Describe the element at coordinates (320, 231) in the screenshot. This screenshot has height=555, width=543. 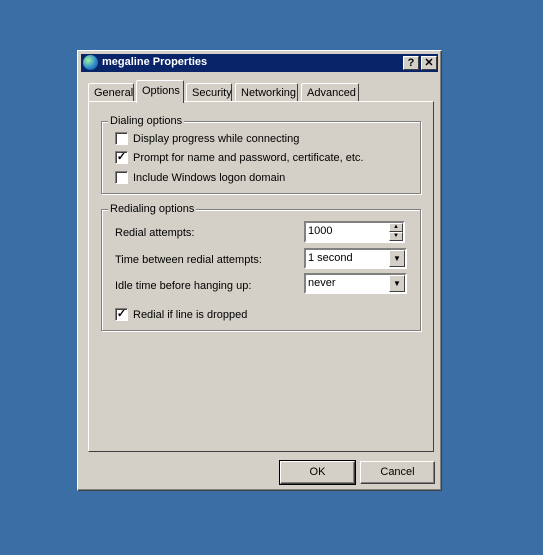
I see `redial-attempts-value: 1000` at that location.